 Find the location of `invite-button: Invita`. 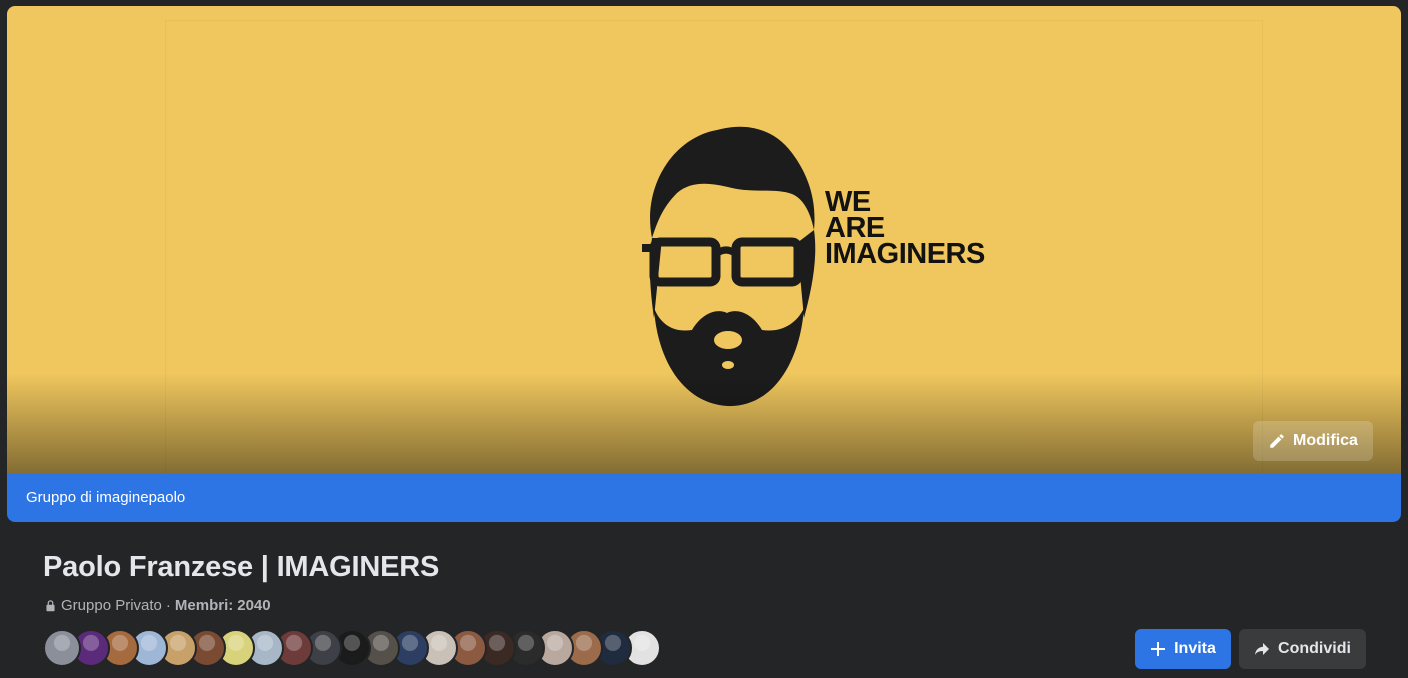

invite-button: Invita is located at coordinates (1183, 649).